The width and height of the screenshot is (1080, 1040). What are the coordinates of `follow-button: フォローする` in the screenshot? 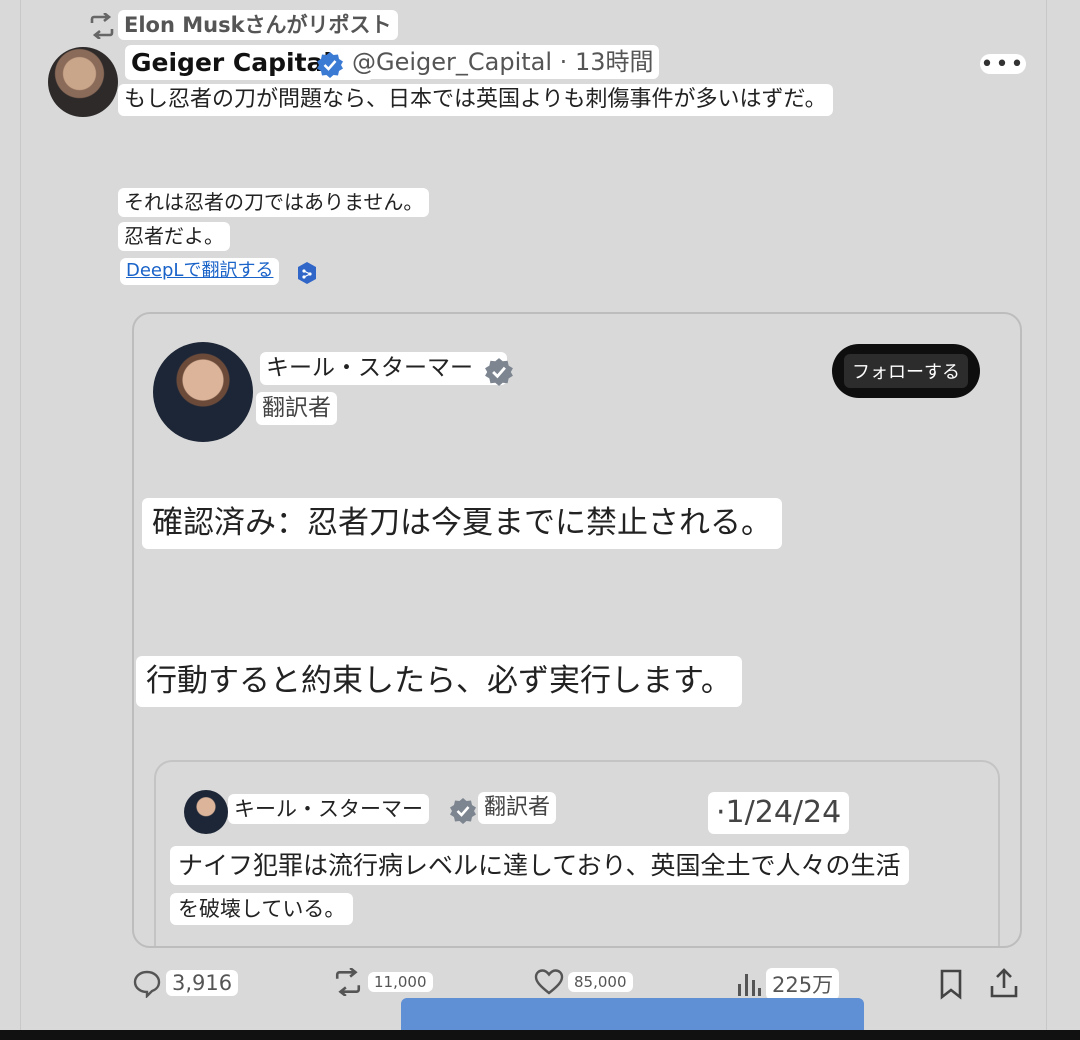 It's located at (906, 371).